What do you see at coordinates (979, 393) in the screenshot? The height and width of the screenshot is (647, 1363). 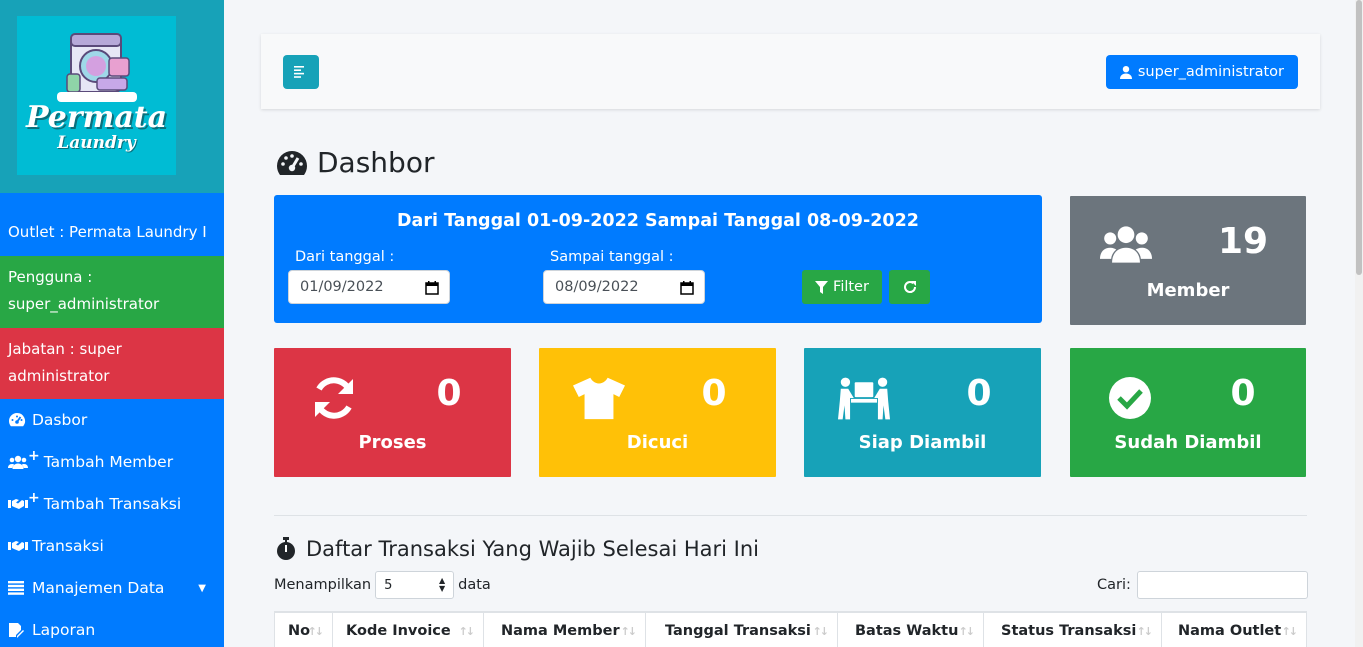 I see `siap-diambil-count: 0` at bounding box center [979, 393].